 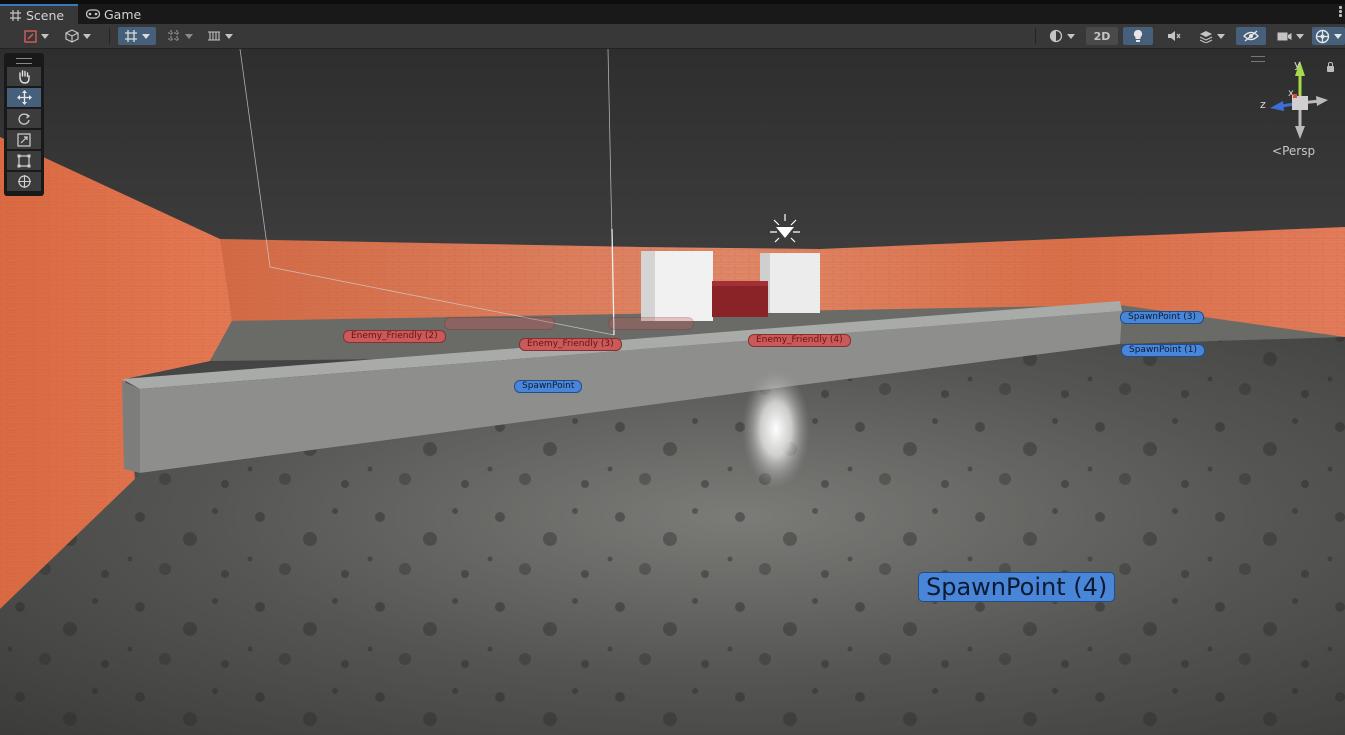 I want to click on perspective-chevron-icon: <, so click(x=1277, y=151).